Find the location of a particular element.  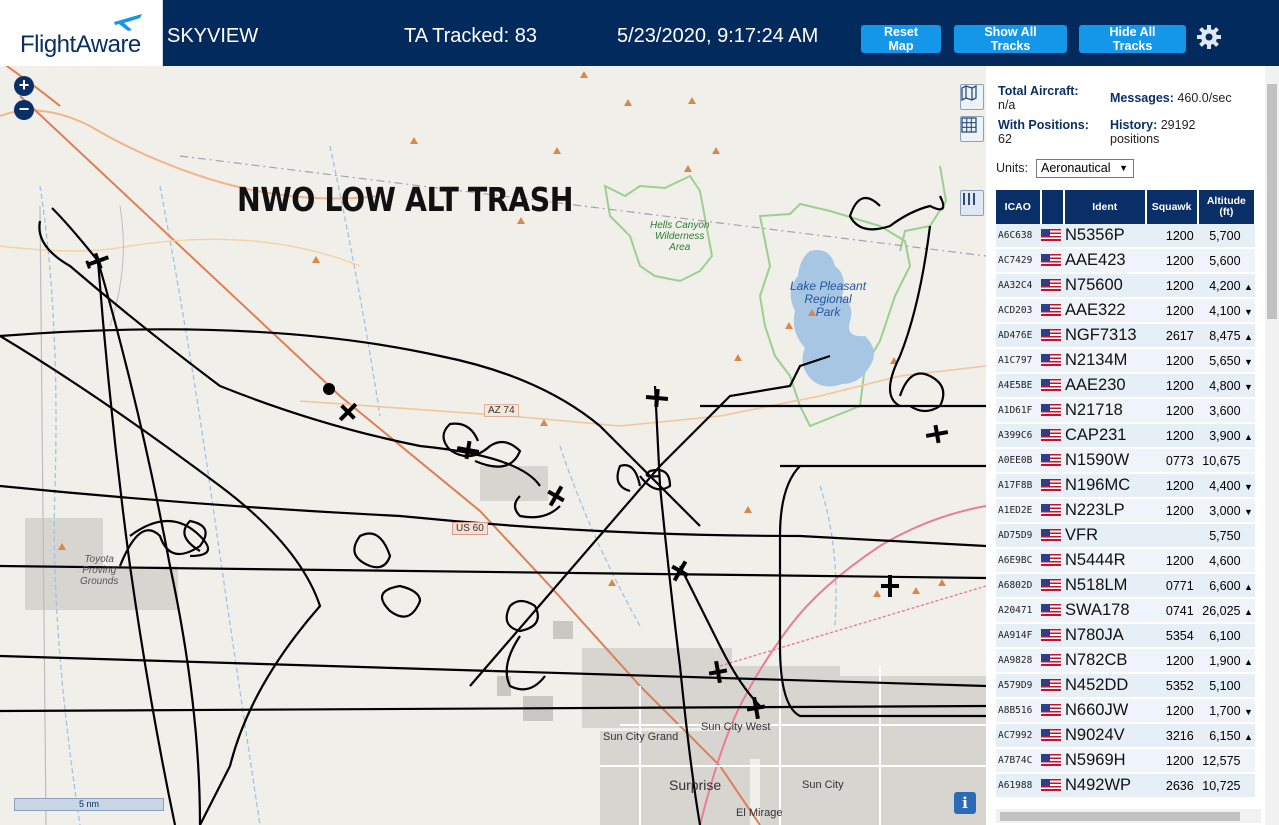

flightaware-logo: FlightAware is located at coordinates (81, 33).